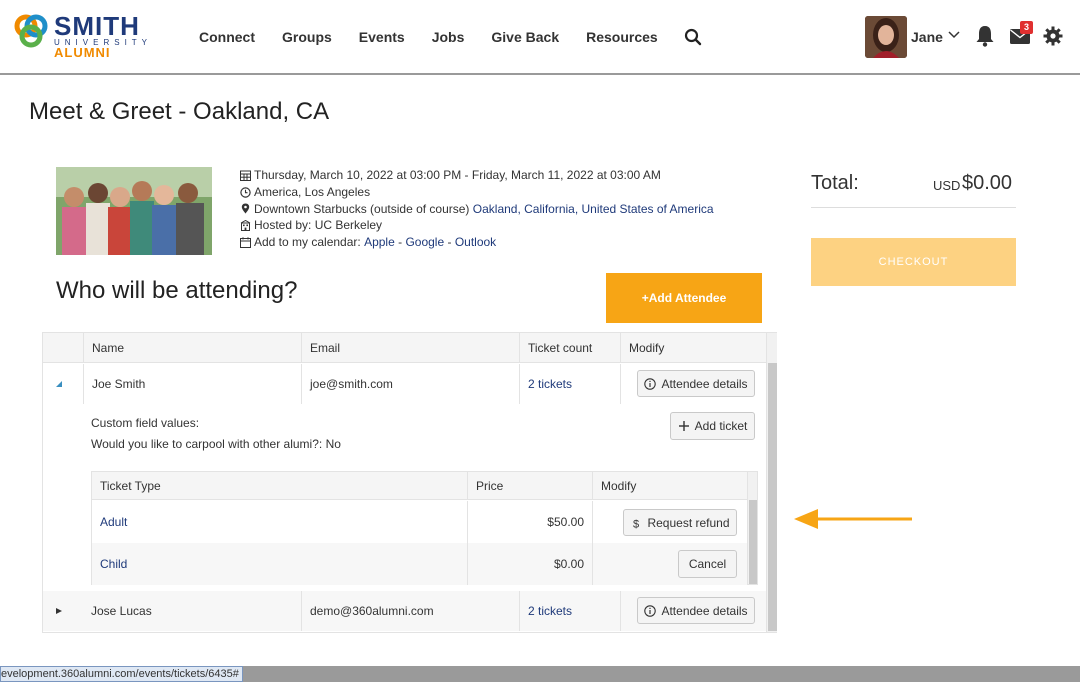 Image resolution: width=1080 pixels, height=682 pixels. I want to click on ticket-type-cell: Adult, so click(279, 522).